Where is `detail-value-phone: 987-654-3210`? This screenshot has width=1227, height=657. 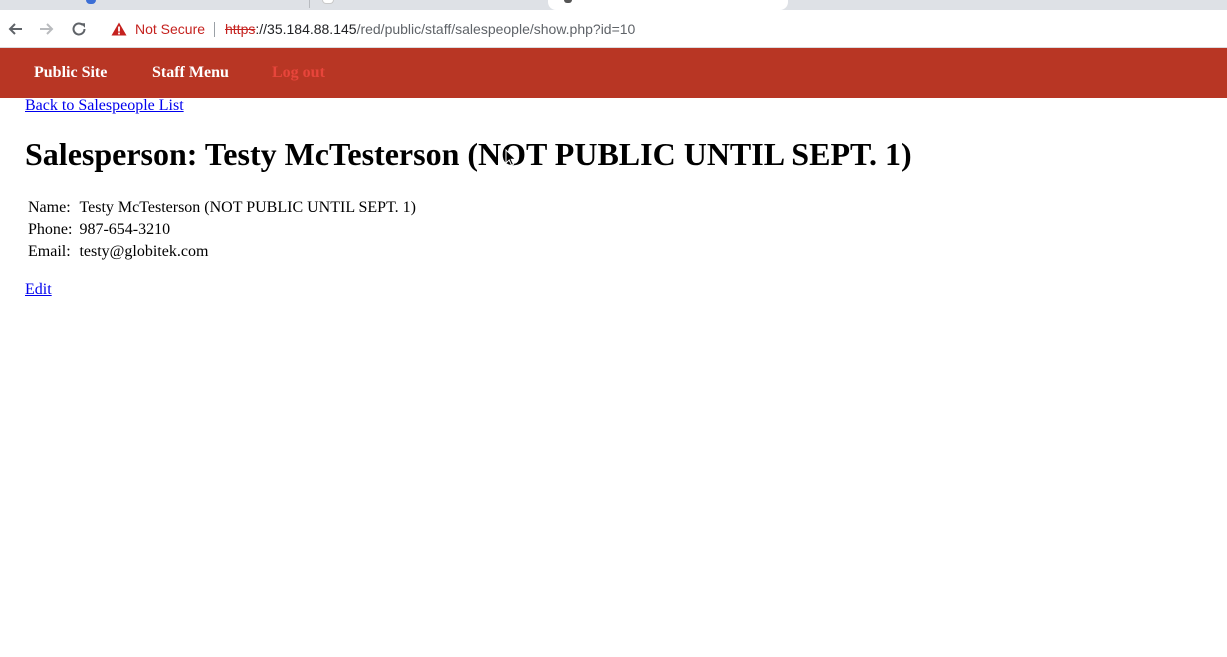 detail-value-phone: 987-654-3210 is located at coordinates (125, 229).